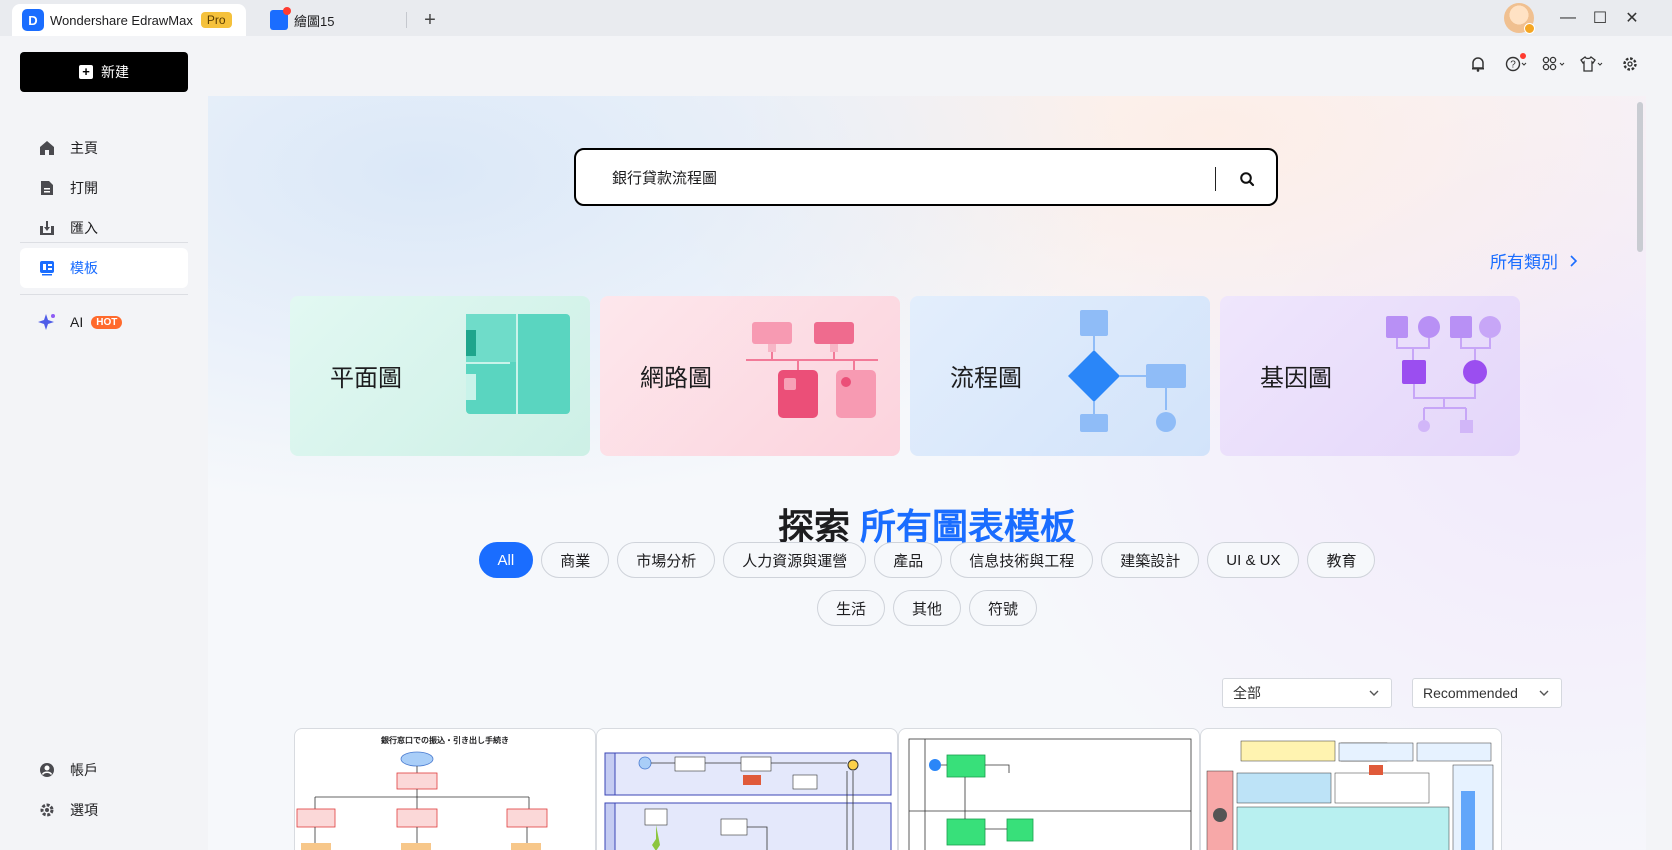 This screenshot has height=850, width=1672. I want to click on import-icon, so click(47, 228).